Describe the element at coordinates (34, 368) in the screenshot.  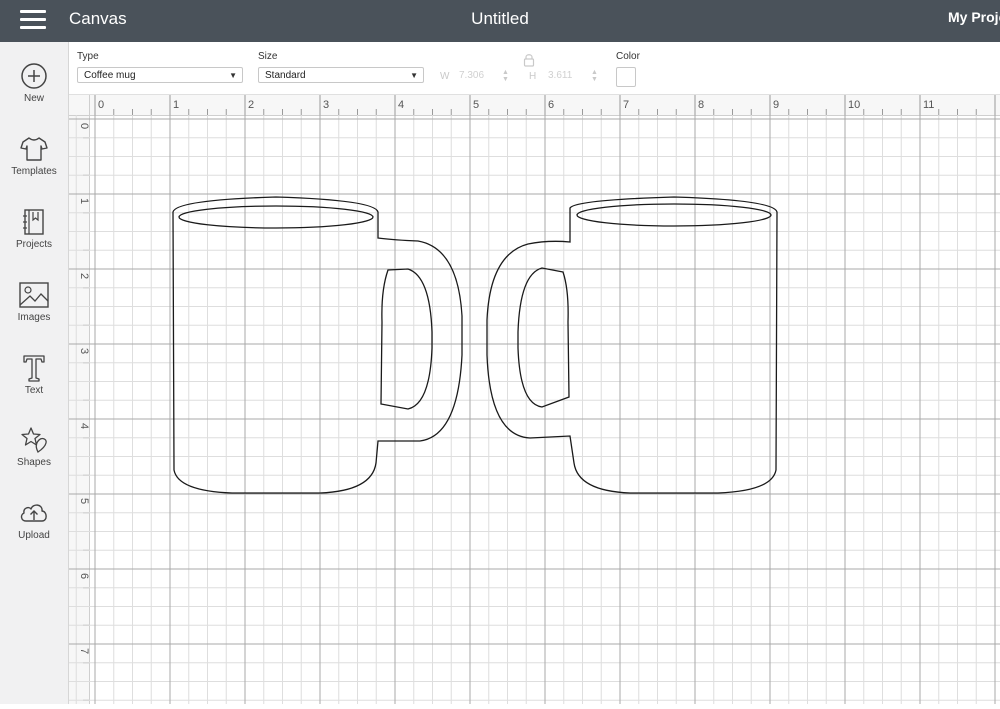
I see `text-icon` at that location.